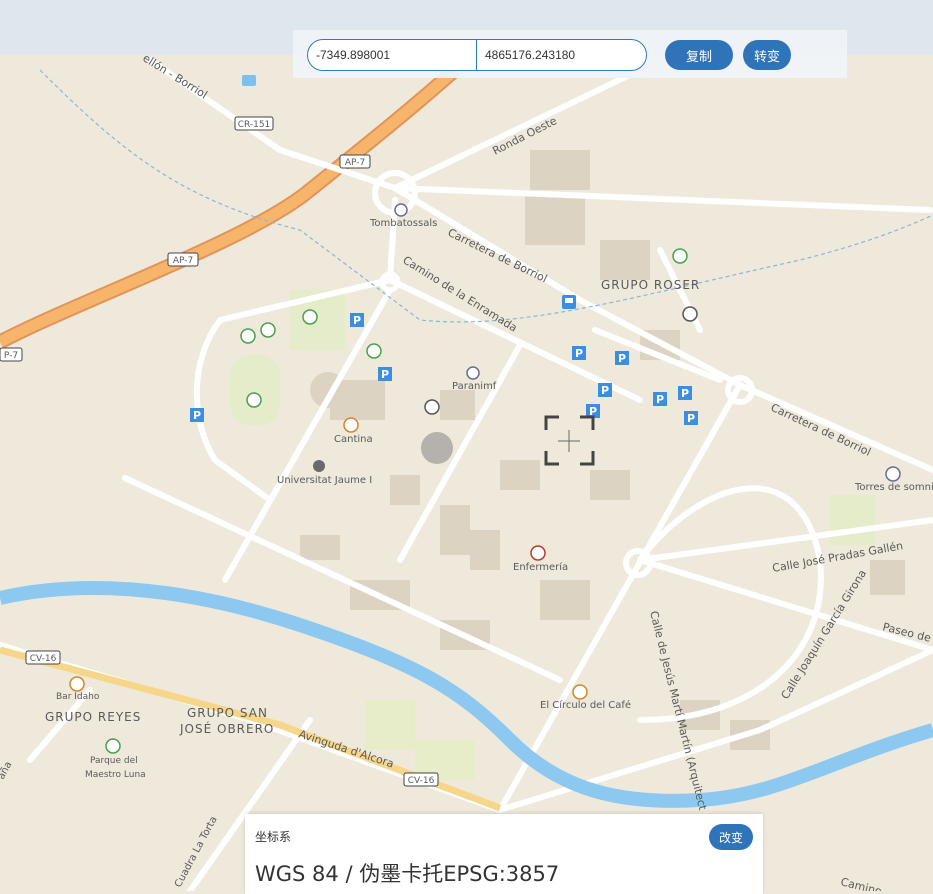 Image resolution: width=933 pixels, height=894 pixels. What do you see at coordinates (227, 713) in the screenshot?
I see `label-grupo-san: GRUPO SAN` at bounding box center [227, 713].